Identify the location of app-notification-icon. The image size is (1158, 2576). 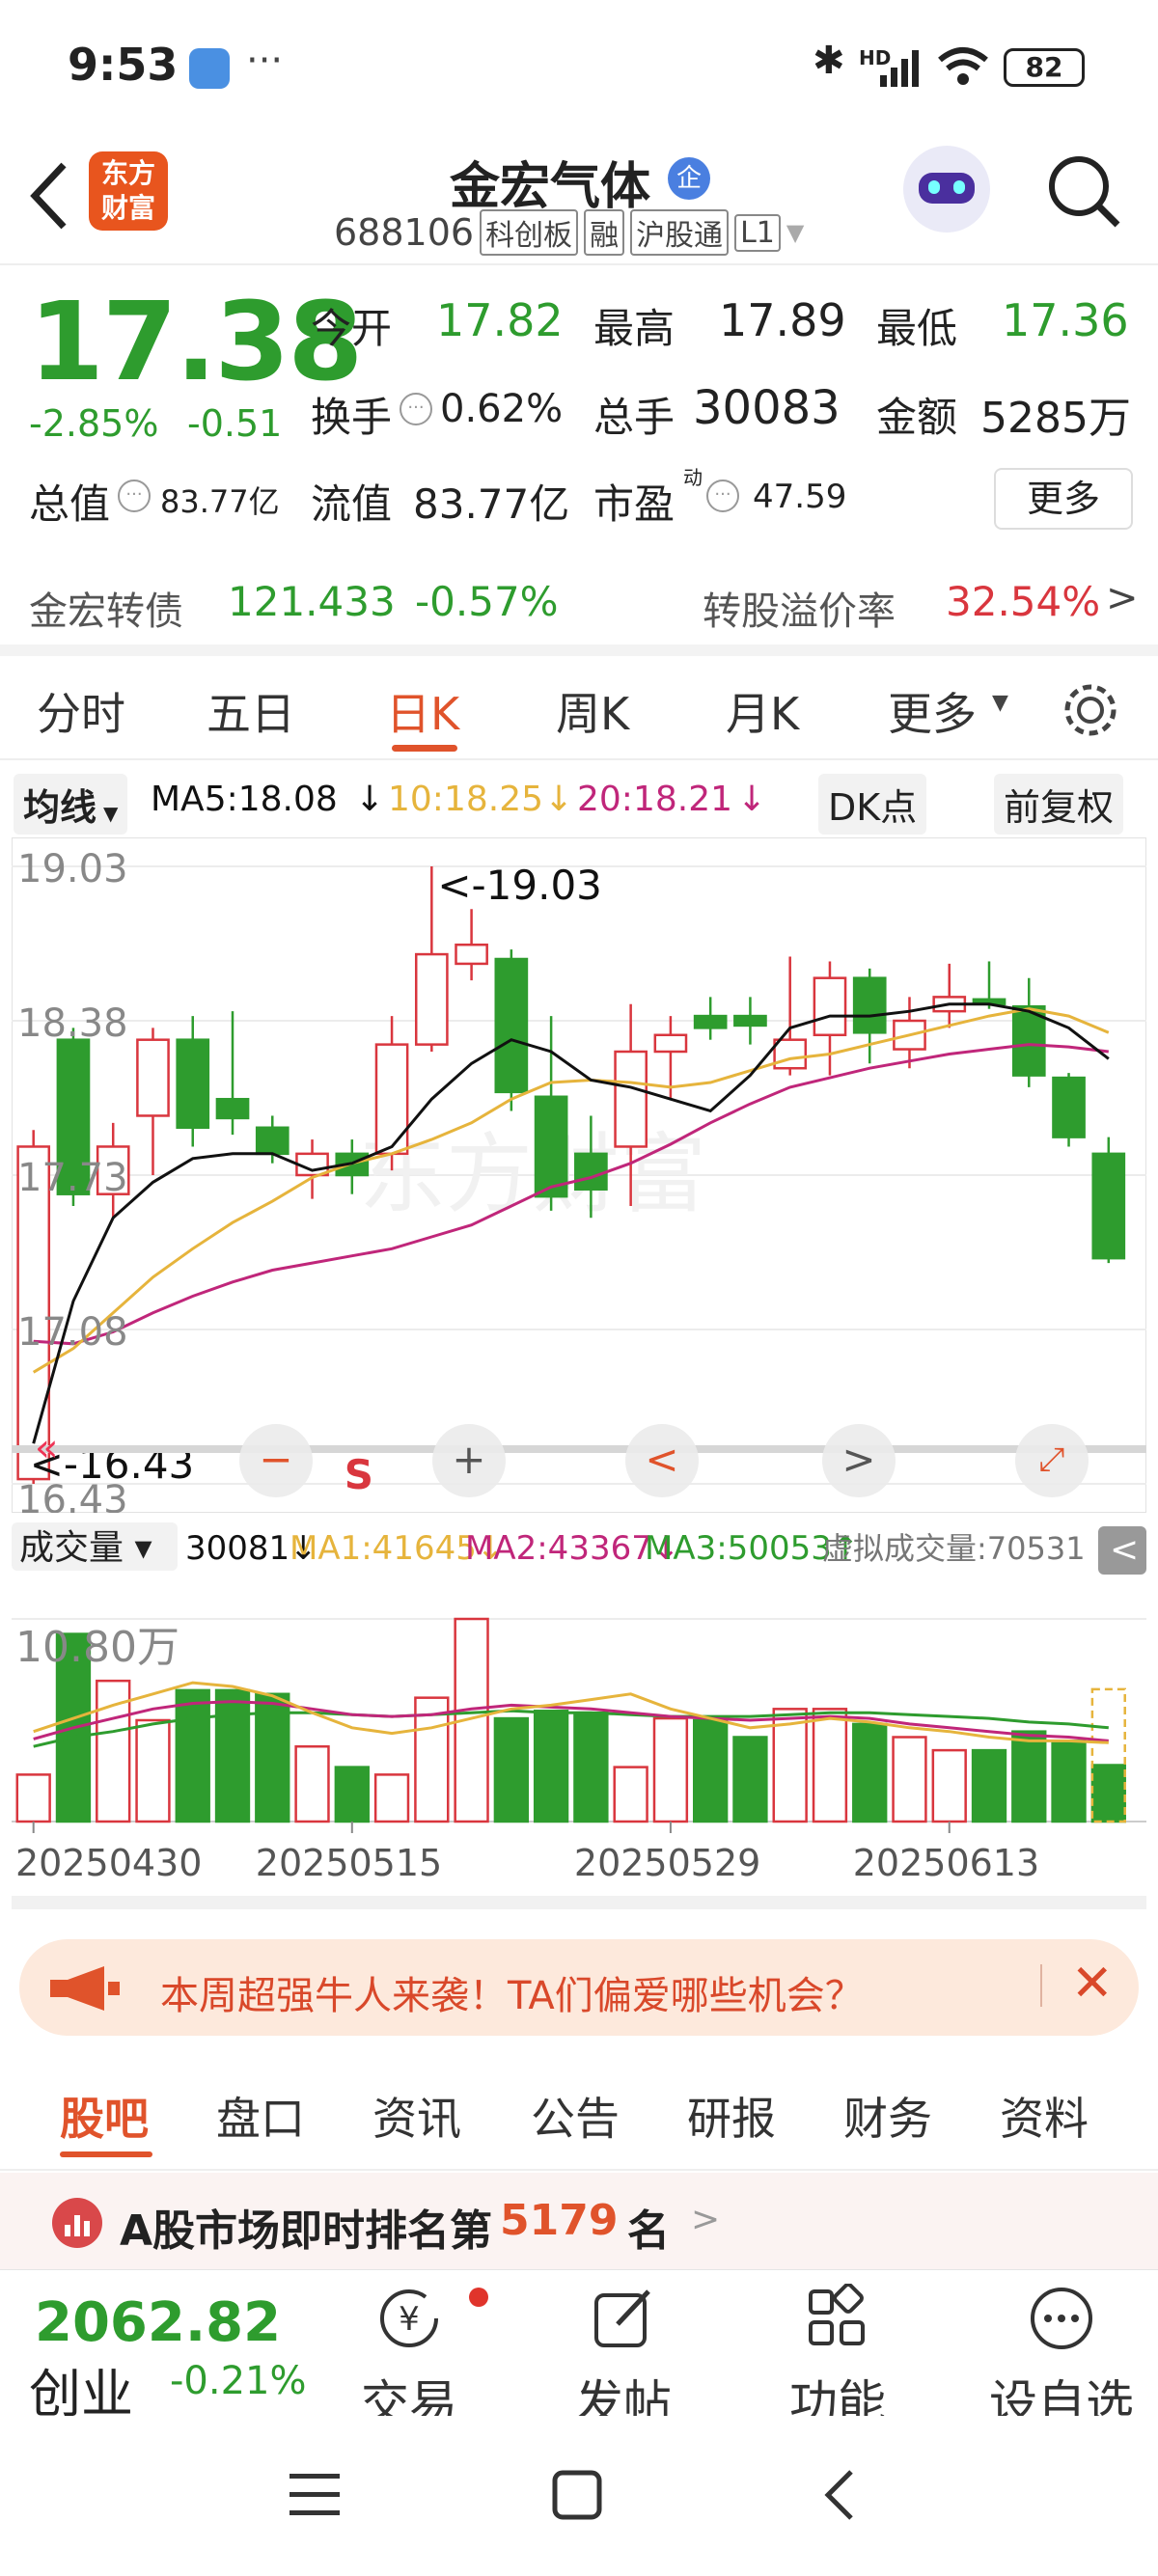
(209, 68).